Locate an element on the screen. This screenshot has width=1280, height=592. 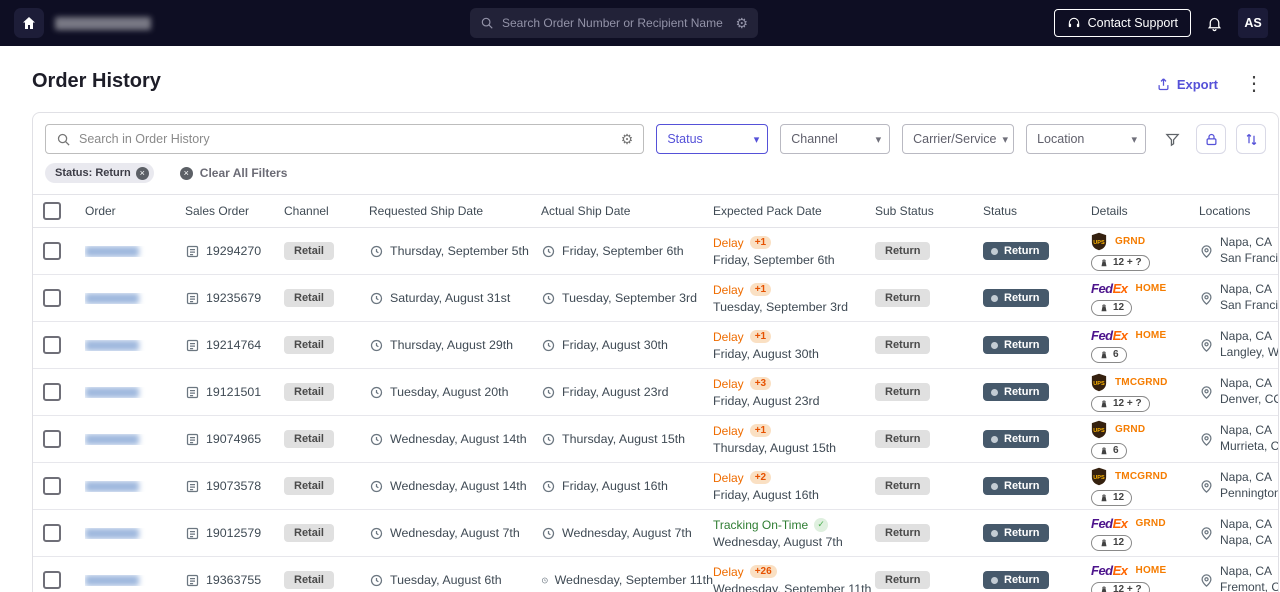
carrier-service-filter-dropdown: Carrier/Service ▾ is located at coordinates (958, 139).